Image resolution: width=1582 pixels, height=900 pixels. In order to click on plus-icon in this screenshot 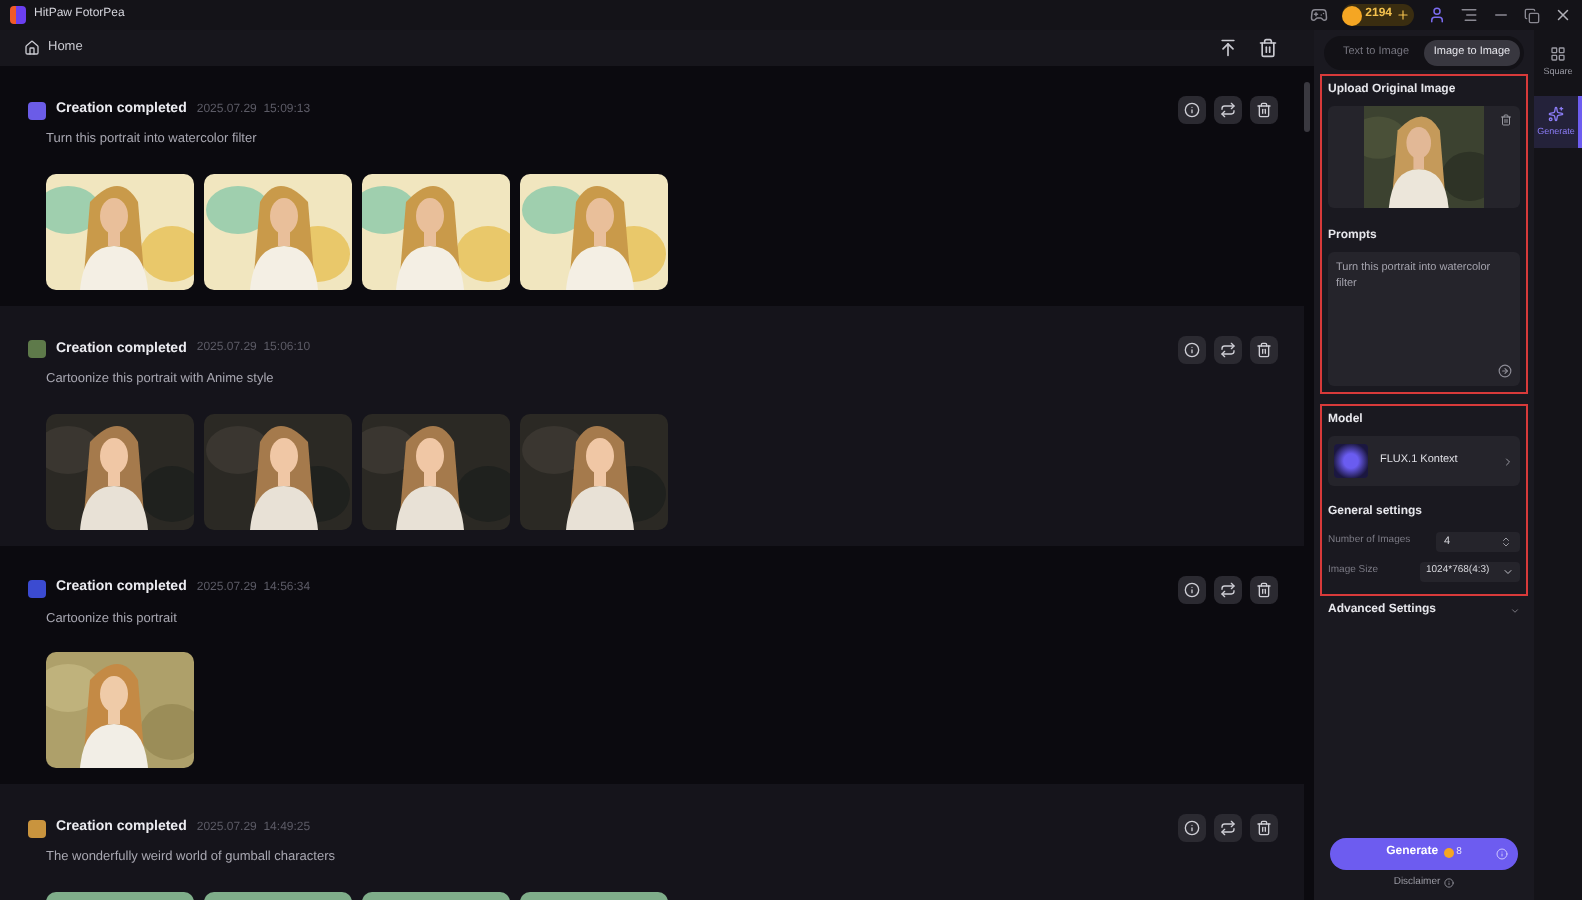, I will do `click(1403, 15)`.